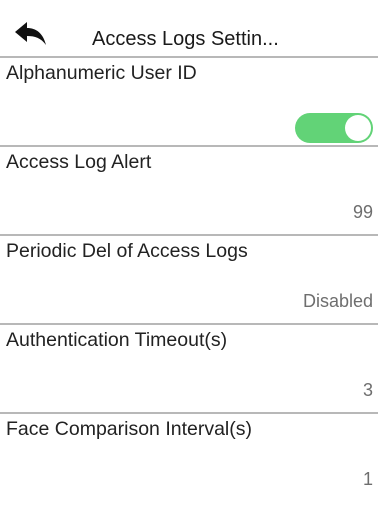 Image resolution: width=378 pixels, height=506 pixels. Describe the element at coordinates (334, 128) in the screenshot. I see `alphanumeric-user-id-toggle` at that location.